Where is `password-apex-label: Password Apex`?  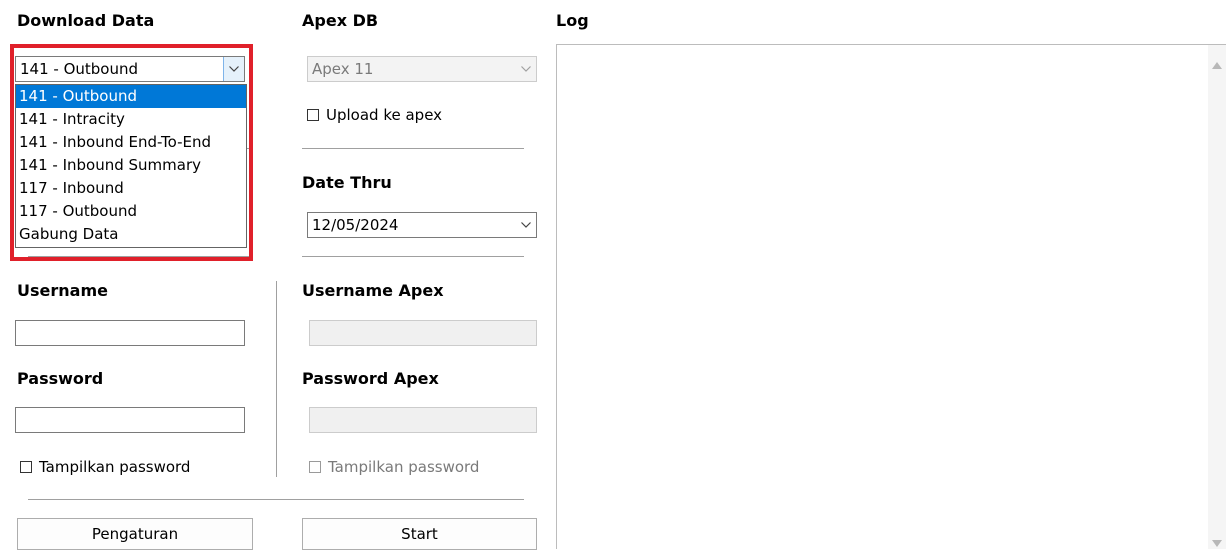
password-apex-label: Password Apex is located at coordinates (370, 378).